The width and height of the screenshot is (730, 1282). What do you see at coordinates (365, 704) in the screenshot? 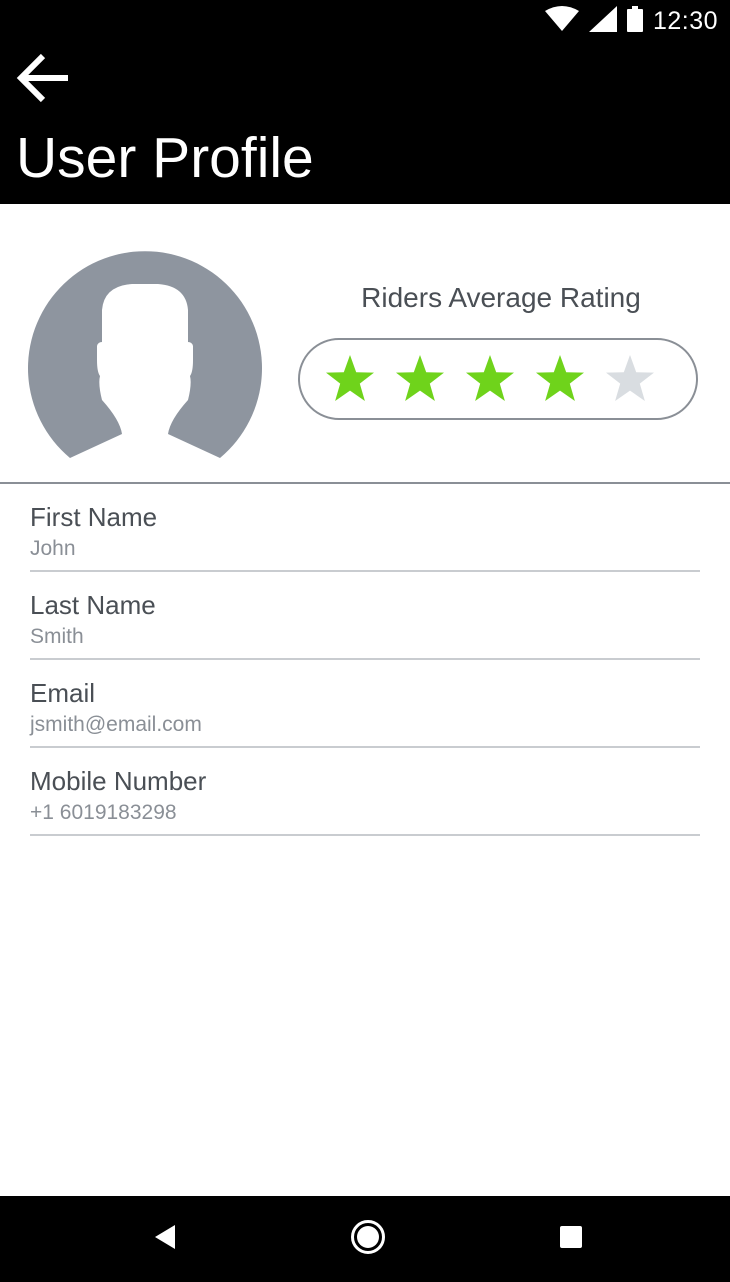
I see `email-field: Email jsmith@email.com` at bounding box center [365, 704].